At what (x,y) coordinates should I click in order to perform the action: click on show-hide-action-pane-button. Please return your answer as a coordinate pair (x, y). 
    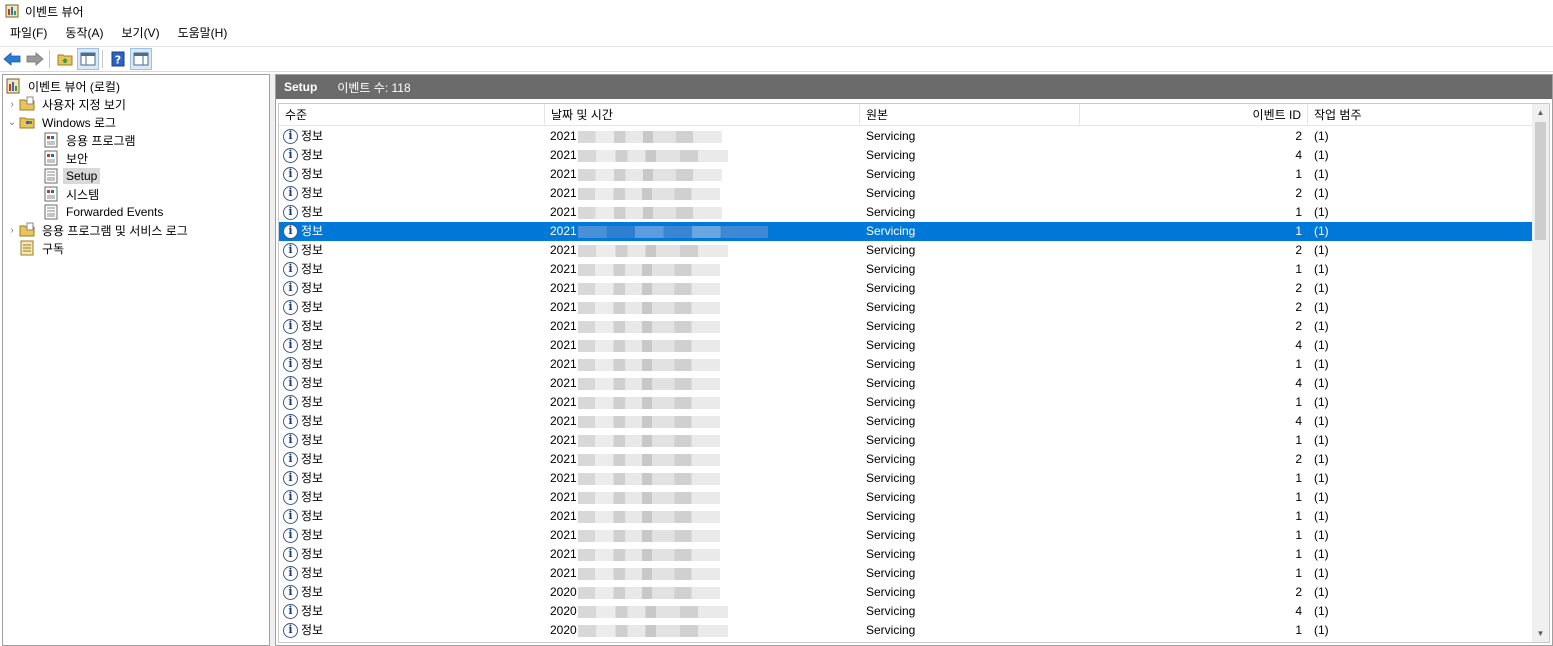
    Looking at the image, I should click on (141, 59).